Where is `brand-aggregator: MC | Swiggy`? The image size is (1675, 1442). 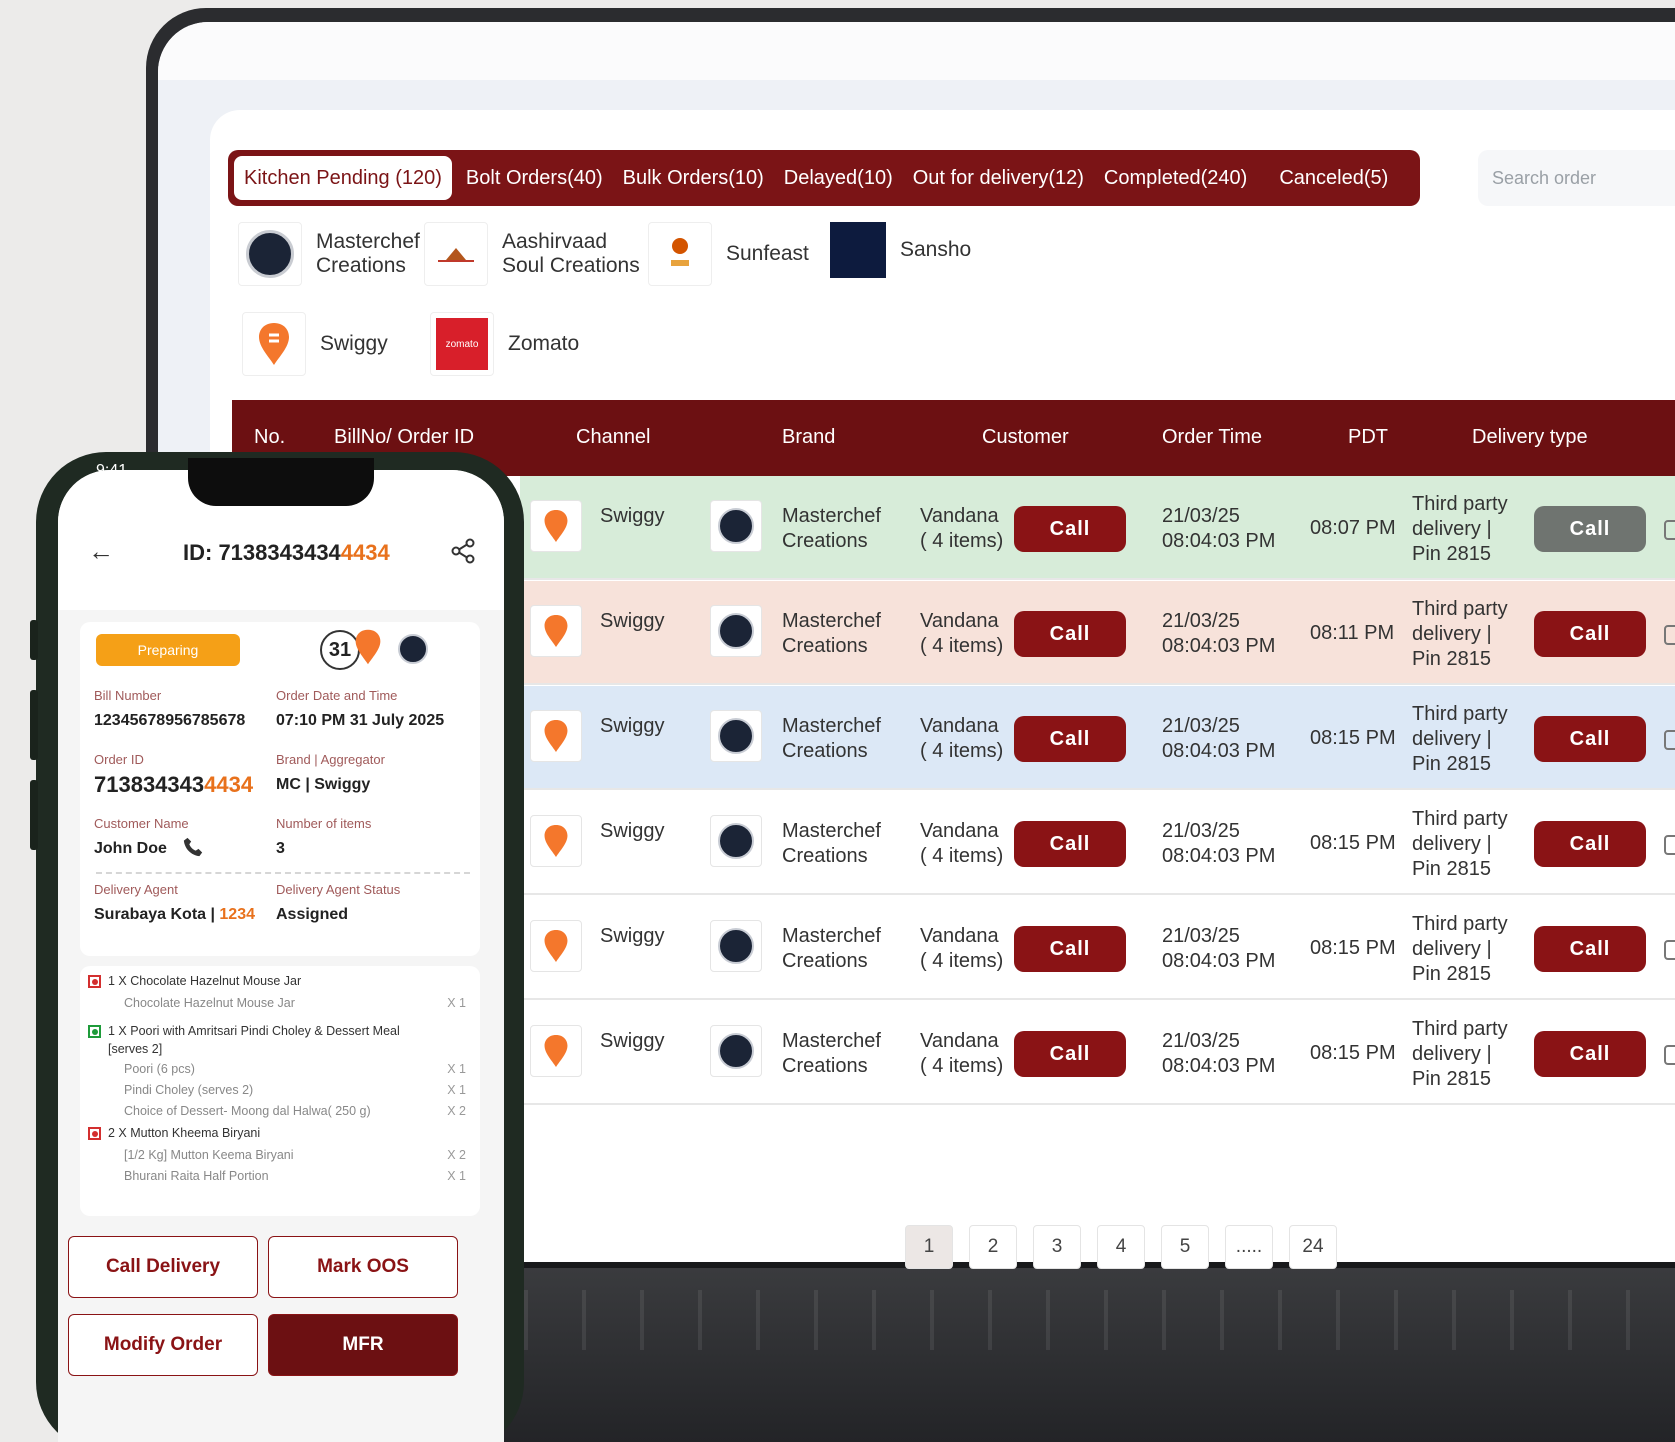
brand-aggregator: MC | Swiggy is located at coordinates (323, 784).